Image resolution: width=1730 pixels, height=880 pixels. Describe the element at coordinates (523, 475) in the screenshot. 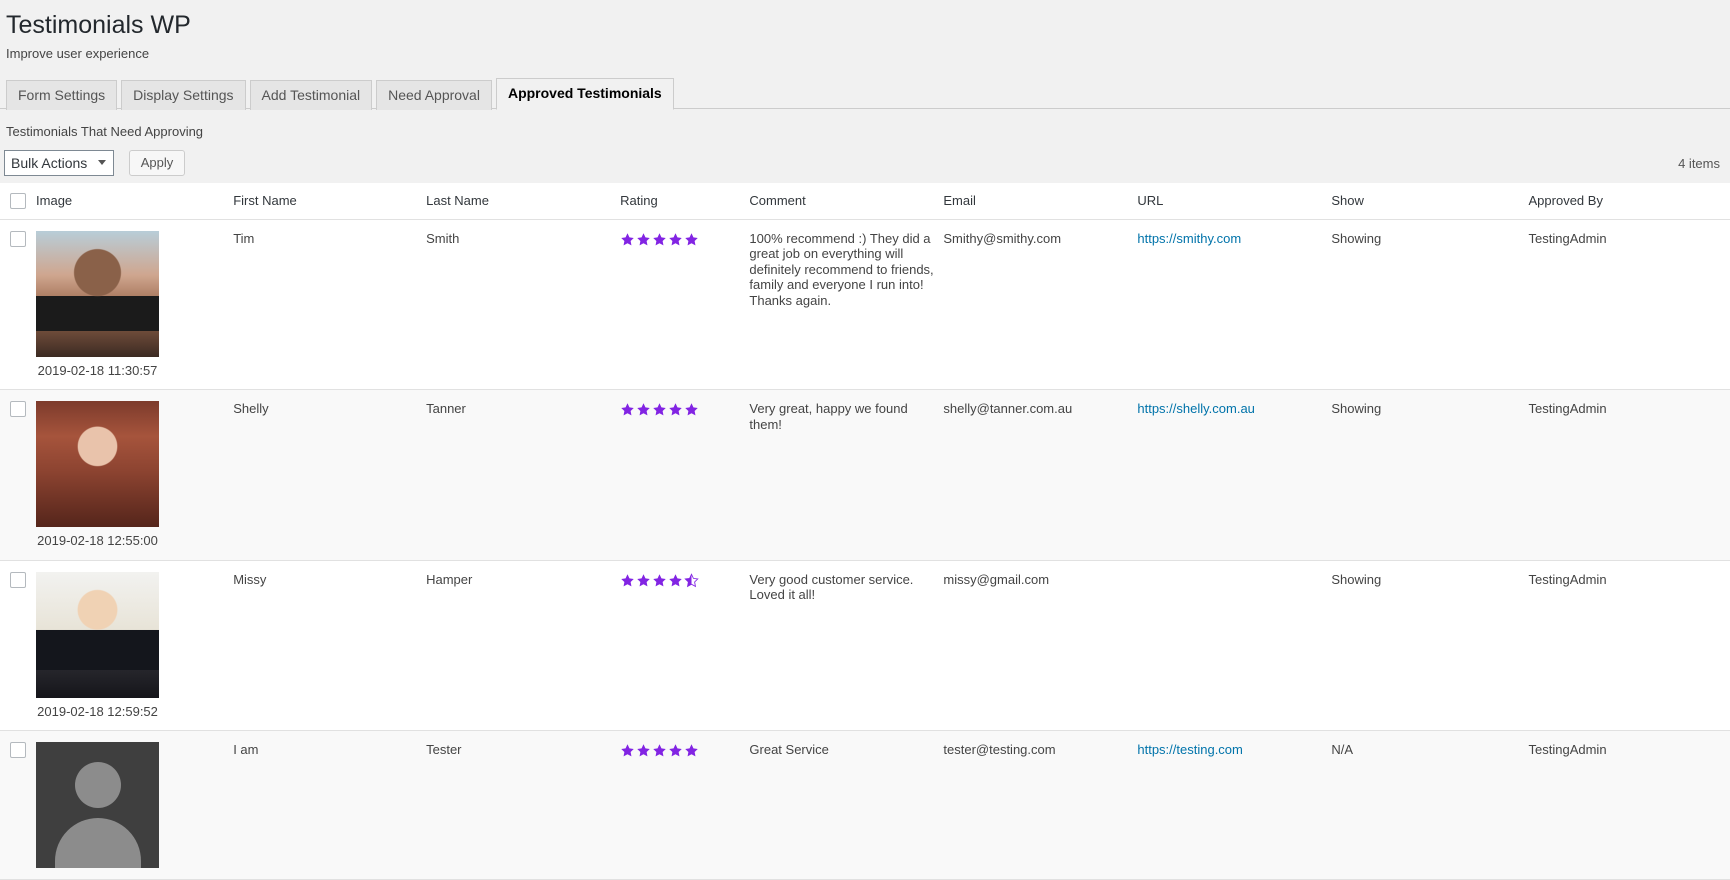

I see `last-name-cell: Tanner` at that location.